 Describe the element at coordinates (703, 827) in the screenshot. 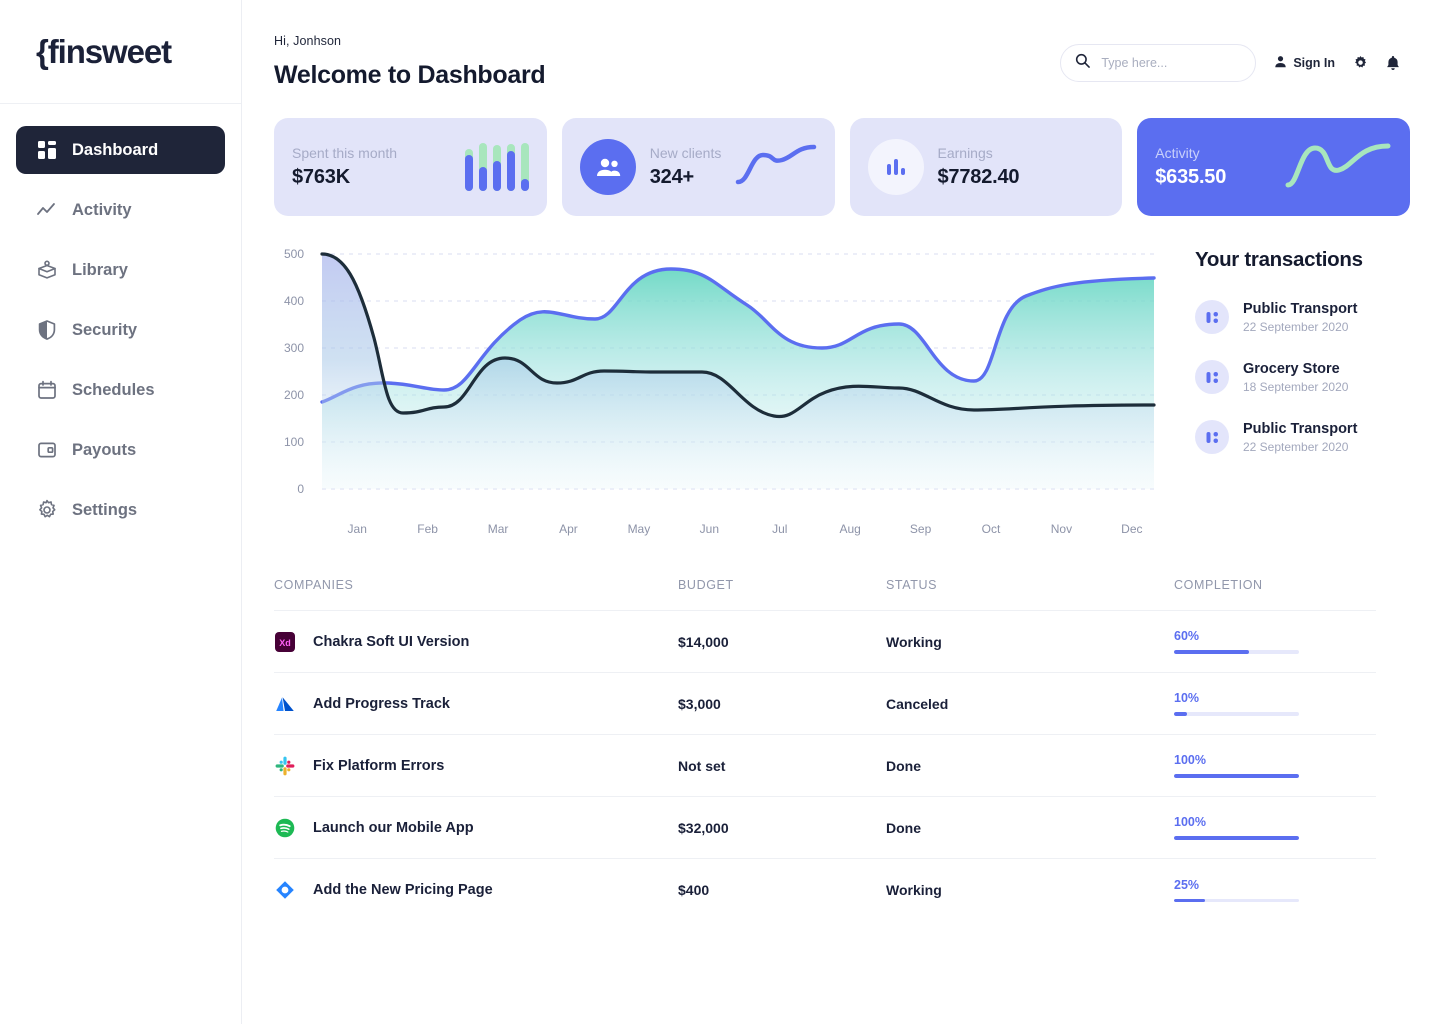

I see `budget-cell: $32,000` at that location.